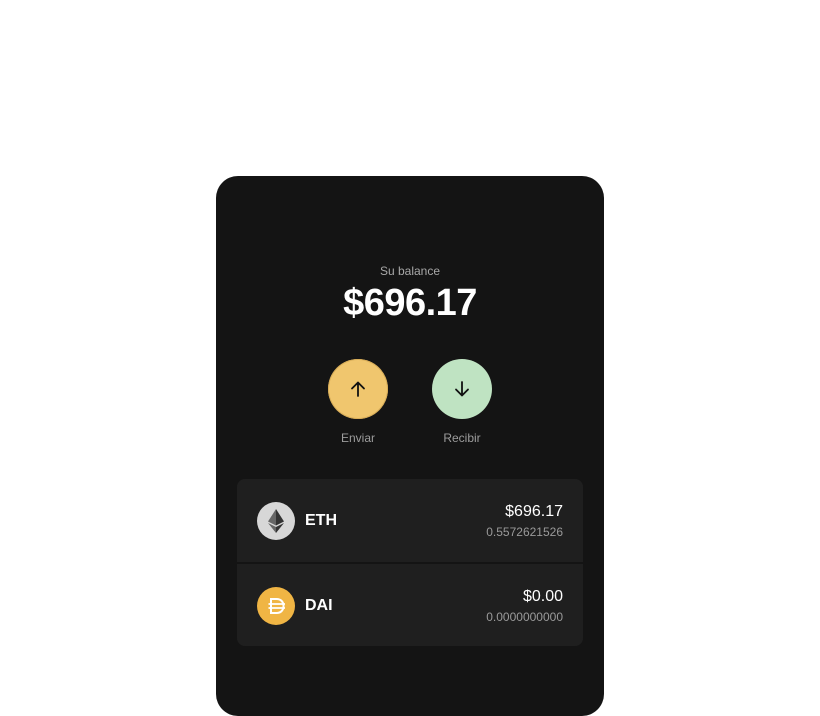 The width and height of the screenshot is (820, 716). Describe the element at coordinates (534, 511) in the screenshot. I see `token-fiat-value: $696.17` at that location.